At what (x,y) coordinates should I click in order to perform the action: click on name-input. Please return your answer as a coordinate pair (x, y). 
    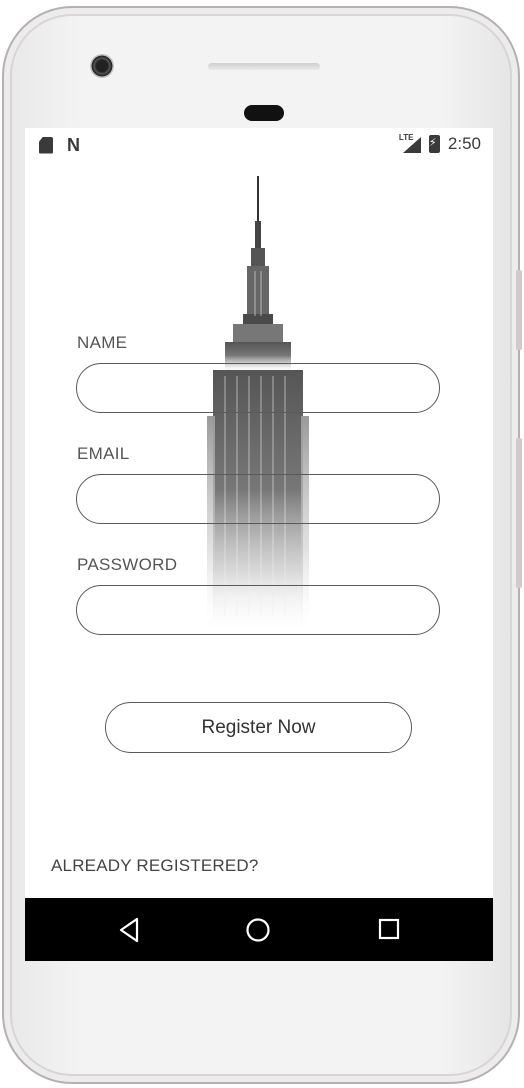
    Looking at the image, I should click on (258, 388).